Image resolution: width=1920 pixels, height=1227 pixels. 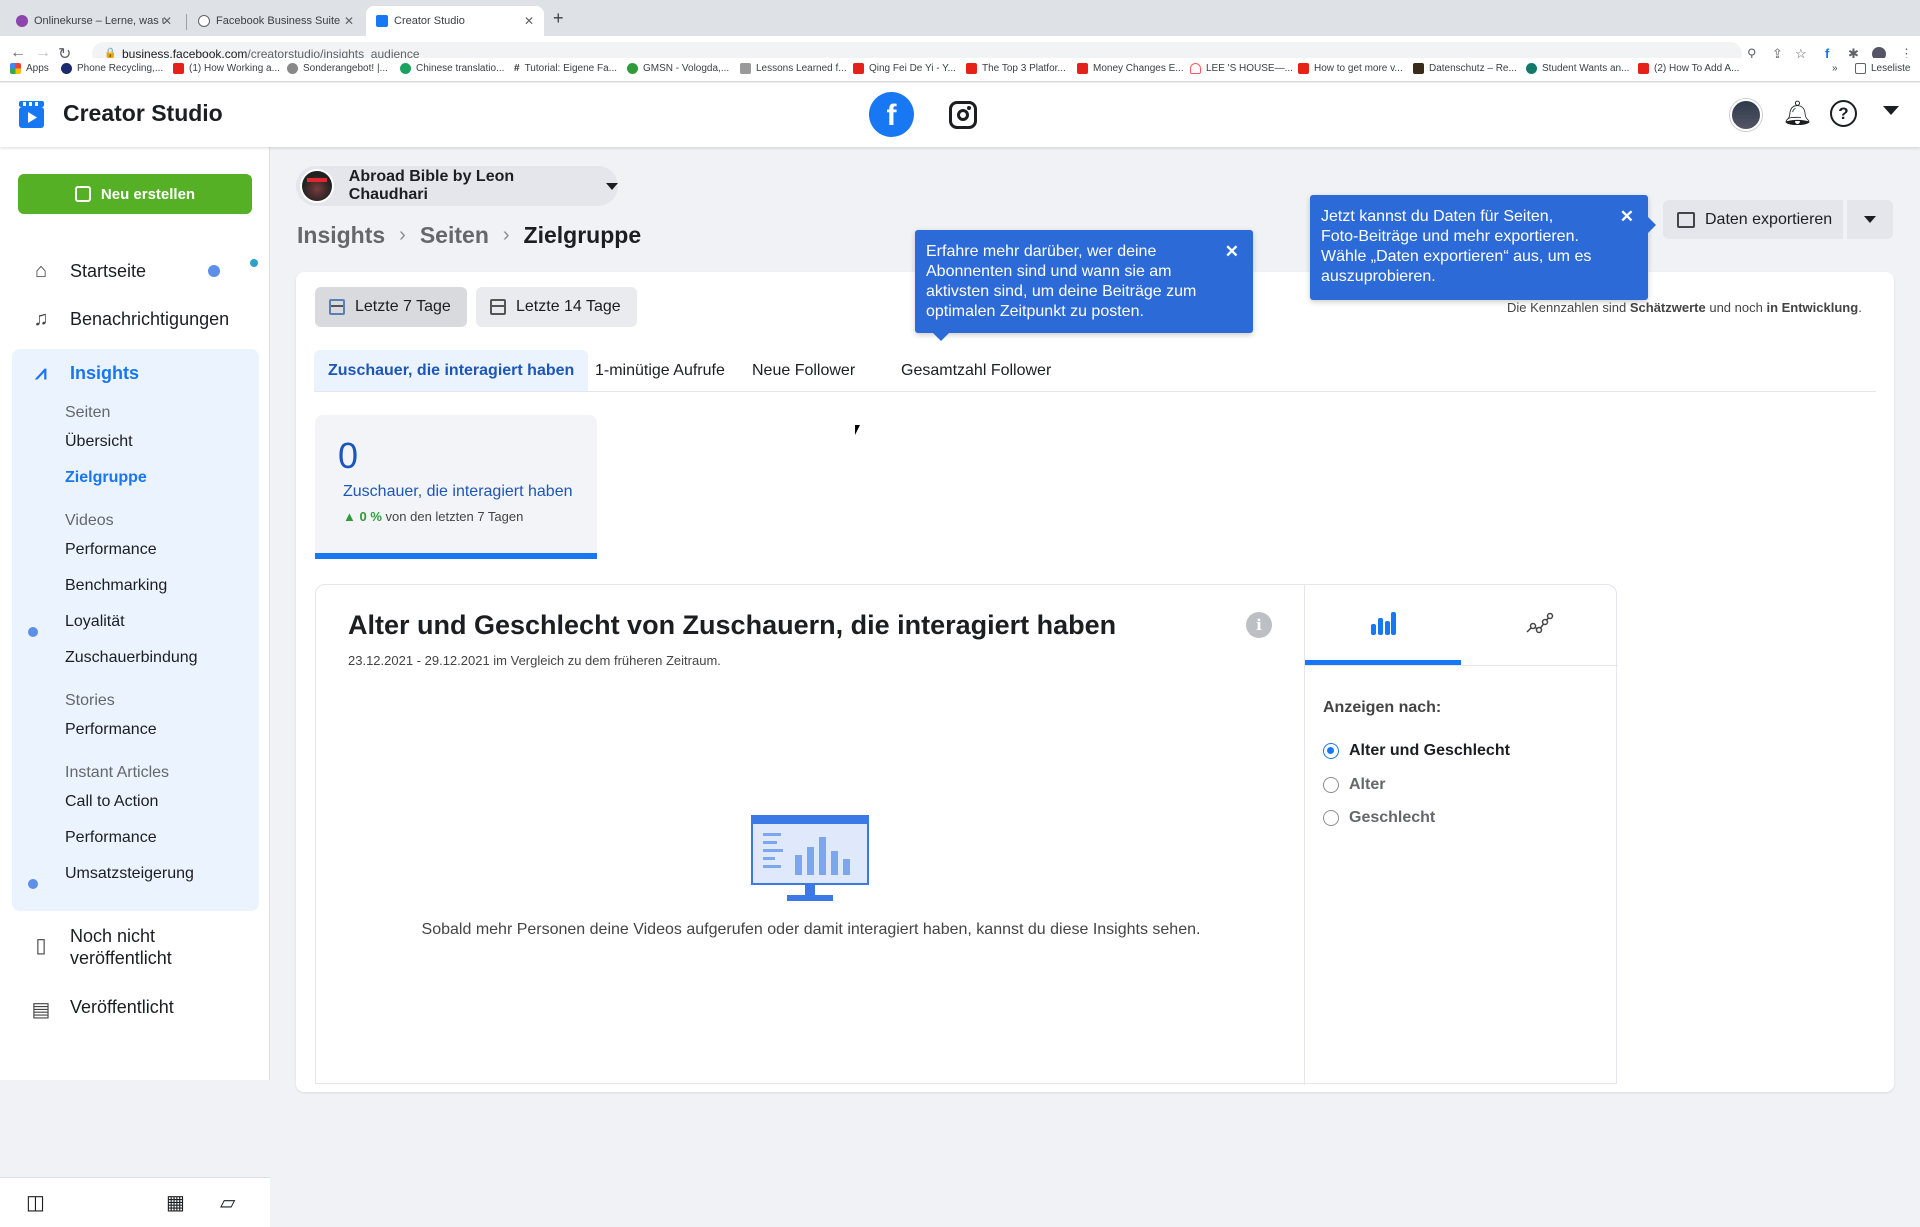 I want to click on account-menu-caret-icon, so click(x=1891, y=110).